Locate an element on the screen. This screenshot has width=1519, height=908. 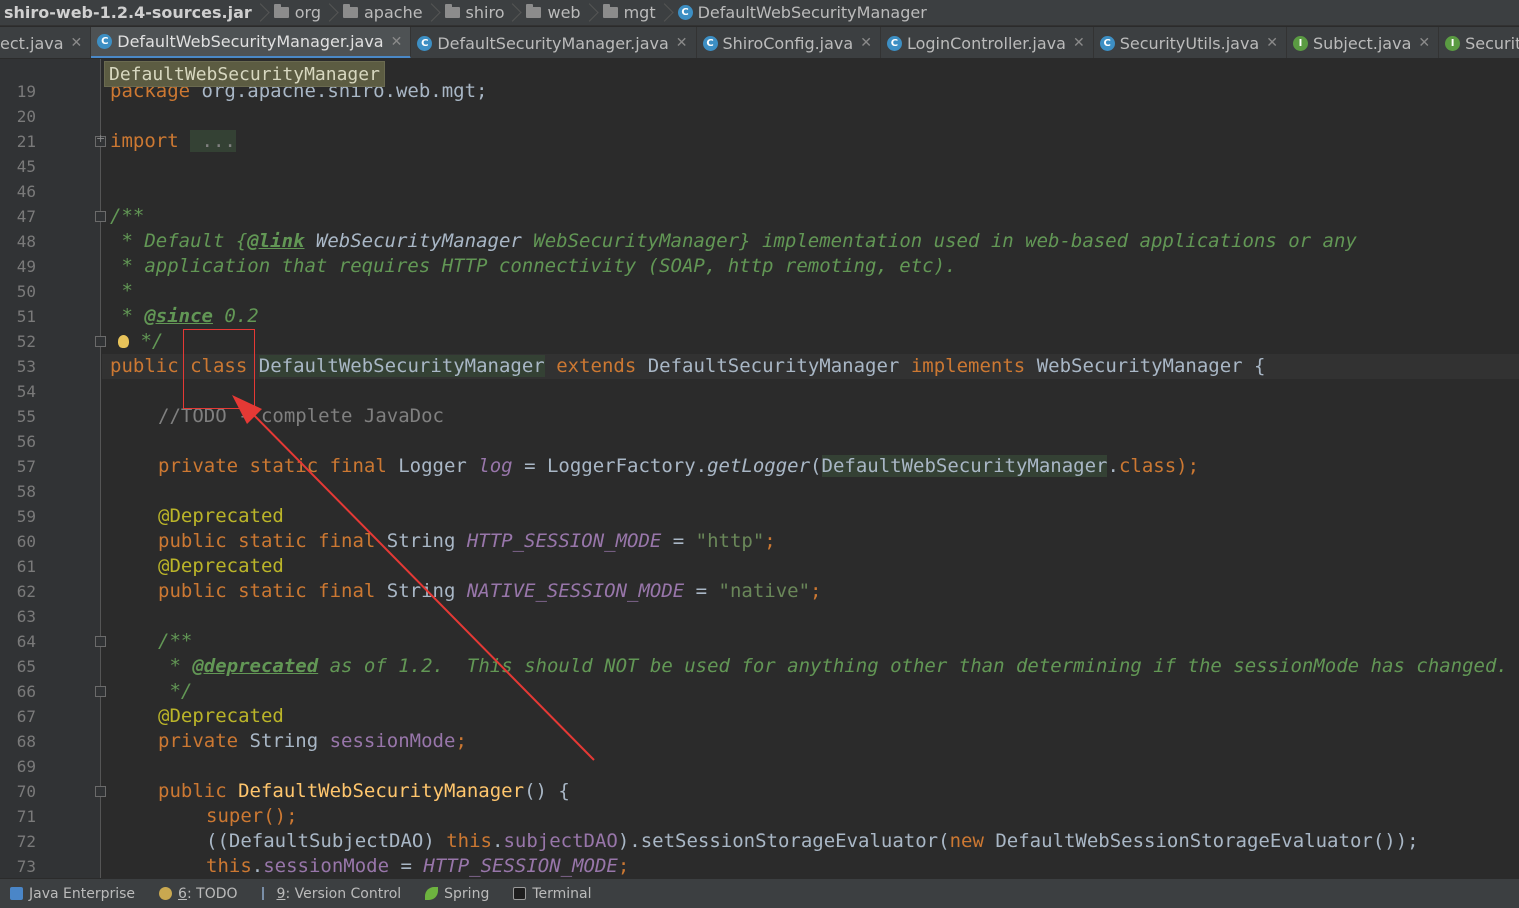
line-number: 57 is located at coordinates (26, 466).